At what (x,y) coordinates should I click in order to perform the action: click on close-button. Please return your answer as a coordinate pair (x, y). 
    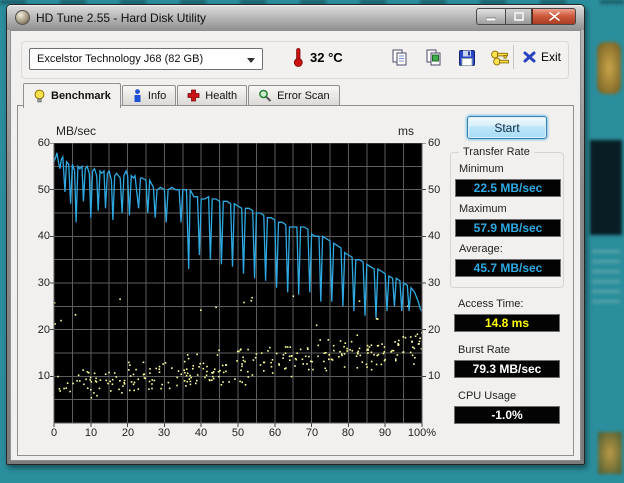
    Looking at the image, I should click on (554, 16).